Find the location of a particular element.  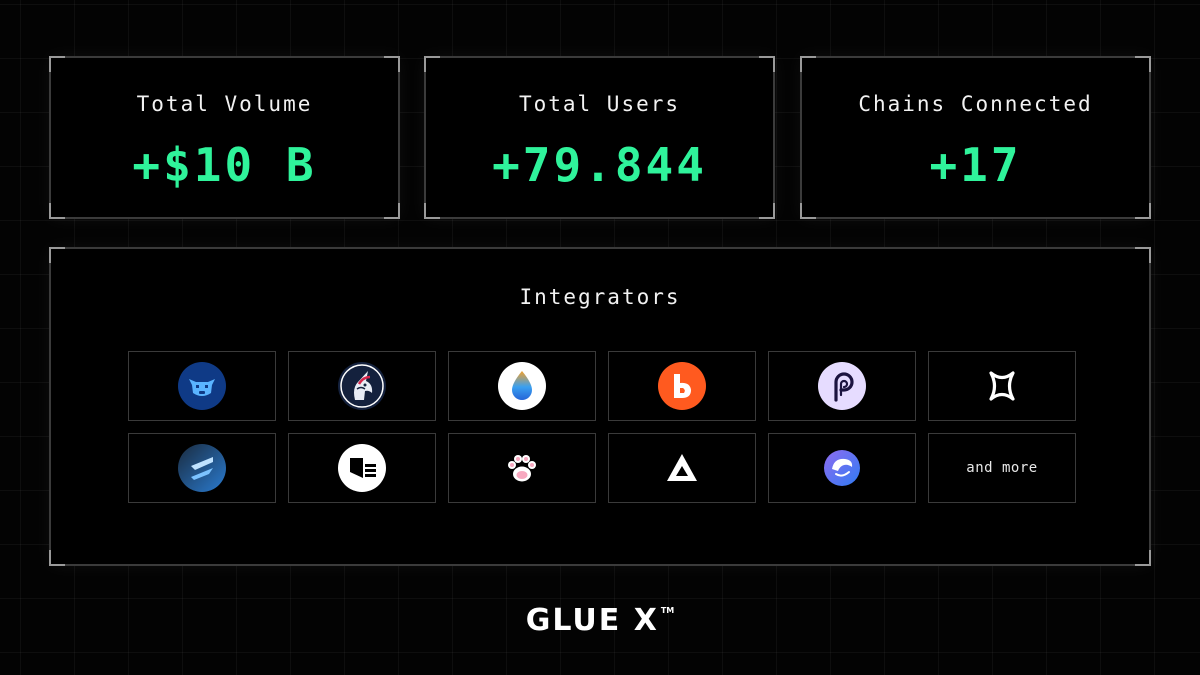

and-more-label: and more is located at coordinates (1002, 468).